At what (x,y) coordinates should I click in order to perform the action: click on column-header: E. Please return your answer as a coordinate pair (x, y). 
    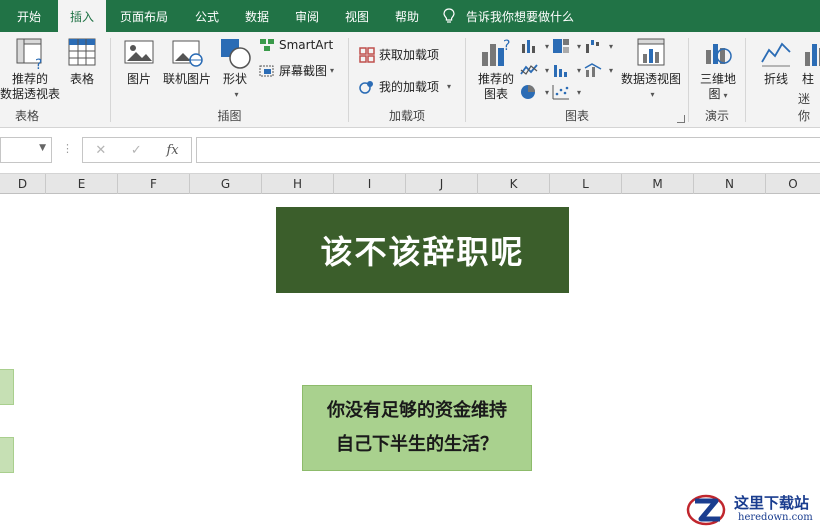
    Looking at the image, I should click on (82, 184).